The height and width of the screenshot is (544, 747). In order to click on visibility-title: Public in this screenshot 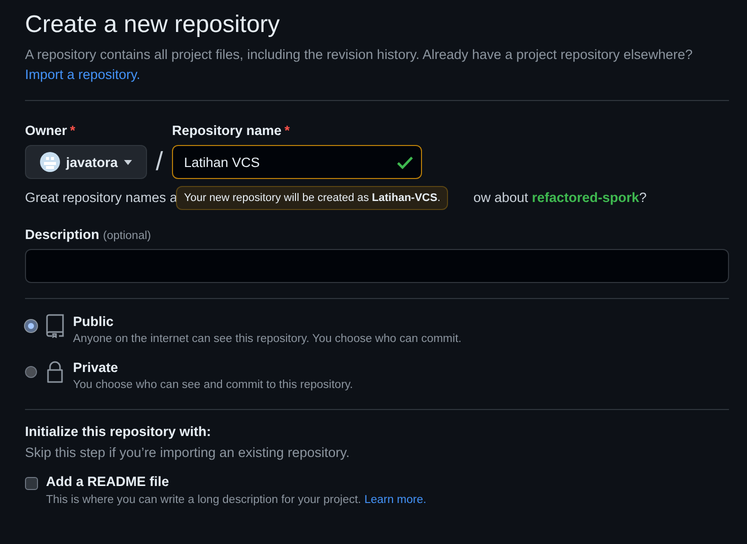, I will do `click(94, 321)`.